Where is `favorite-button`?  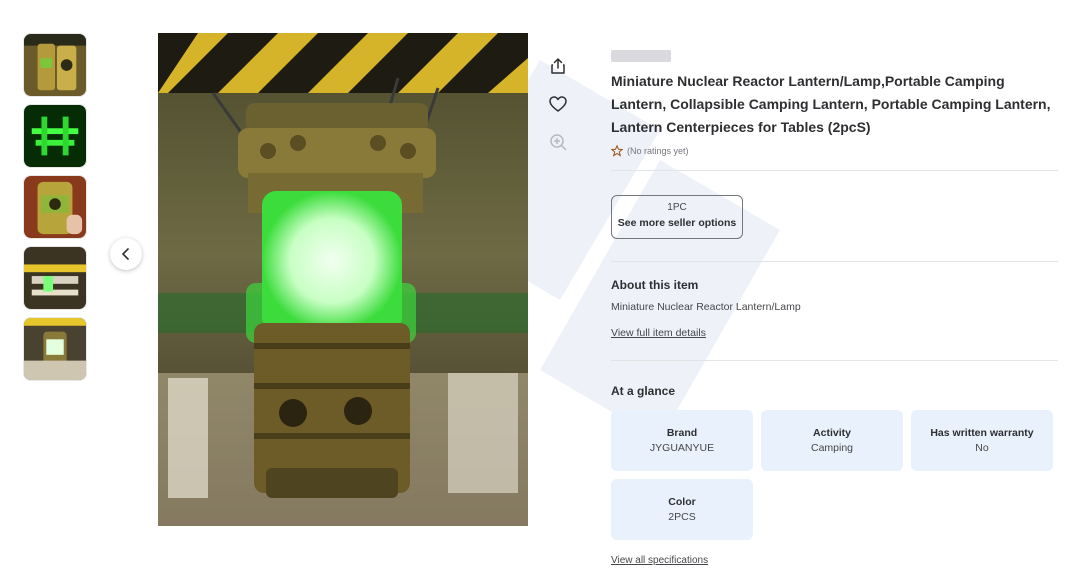 favorite-button is located at coordinates (558, 104).